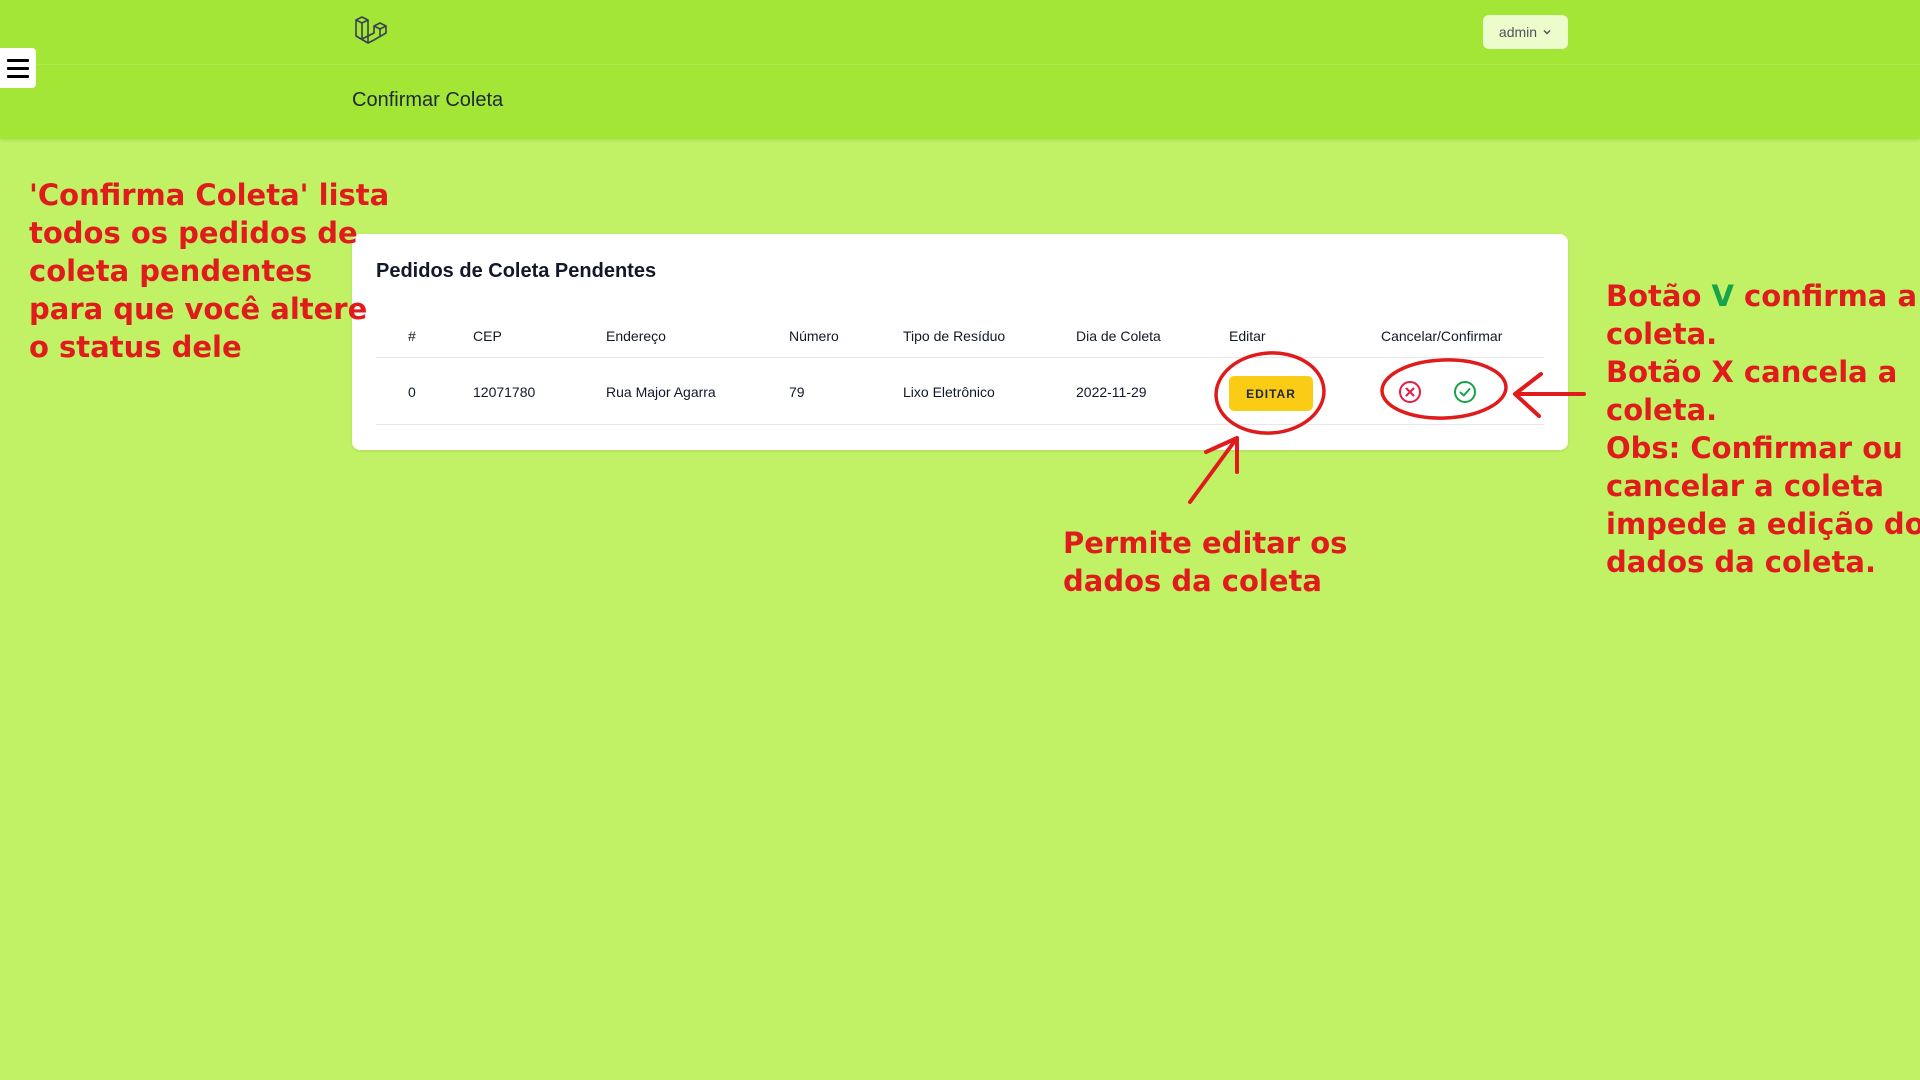  Describe the element at coordinates (636, 336) in the screenshot. I see `column-header-endereco: Endereço` at that location.